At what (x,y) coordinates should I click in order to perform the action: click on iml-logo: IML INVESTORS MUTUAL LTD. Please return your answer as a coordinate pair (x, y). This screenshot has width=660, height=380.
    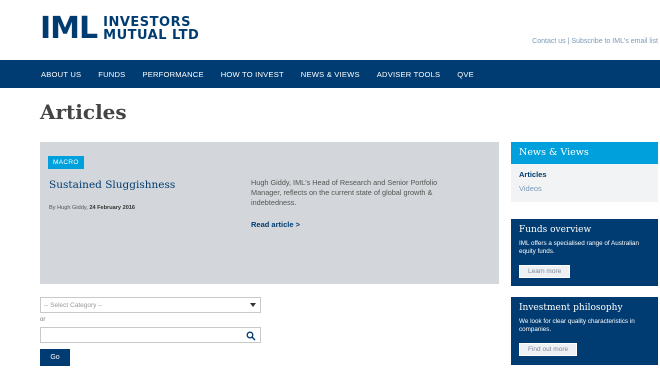
    Looking at the image, I should click on (119, 29).